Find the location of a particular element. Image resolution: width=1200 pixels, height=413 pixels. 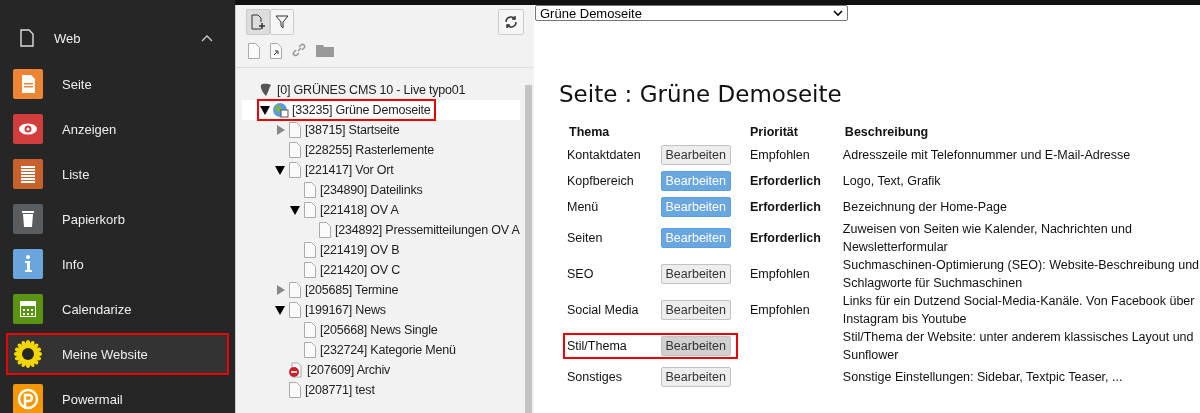

tree-node: [0] GRÜNES CMS 10 - Live typo01 is located at coordinates (371, 90).